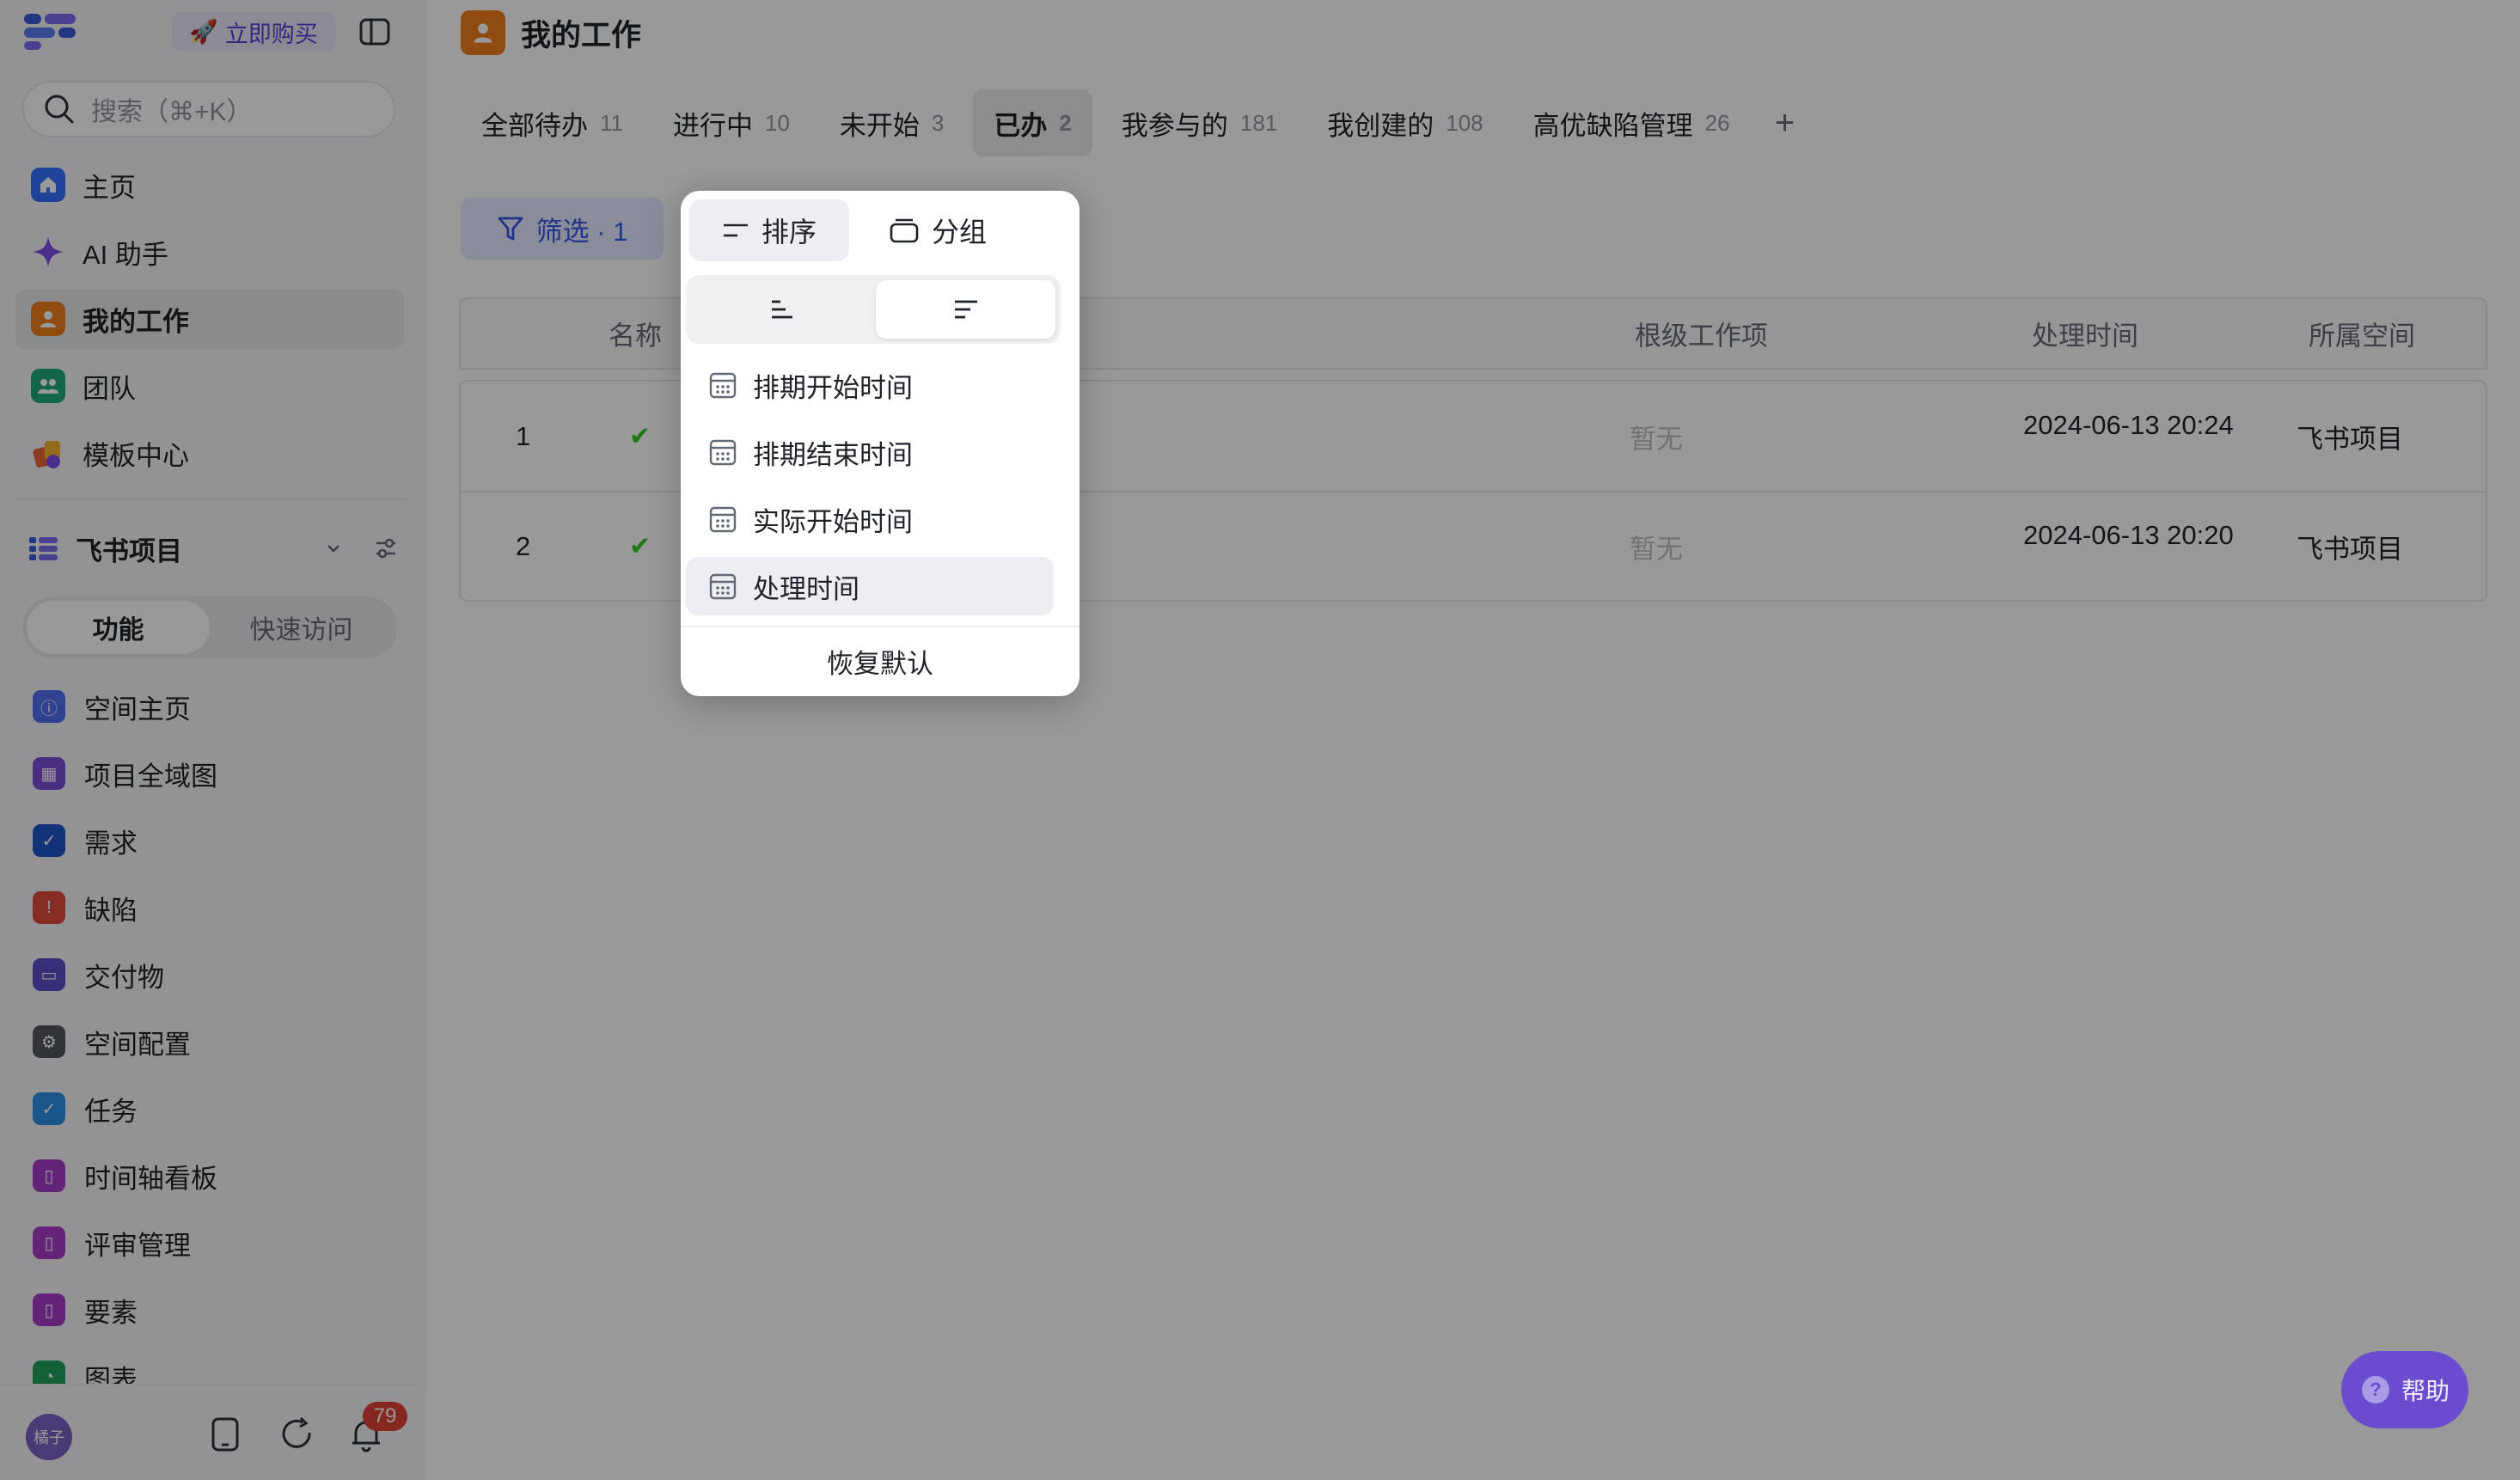 The image size is (2520, 1480). What do you see at coordinates (880, 661) in the screenshot?
I see `restore-default-button: 恢复默认` at bounding box center [880, 661].